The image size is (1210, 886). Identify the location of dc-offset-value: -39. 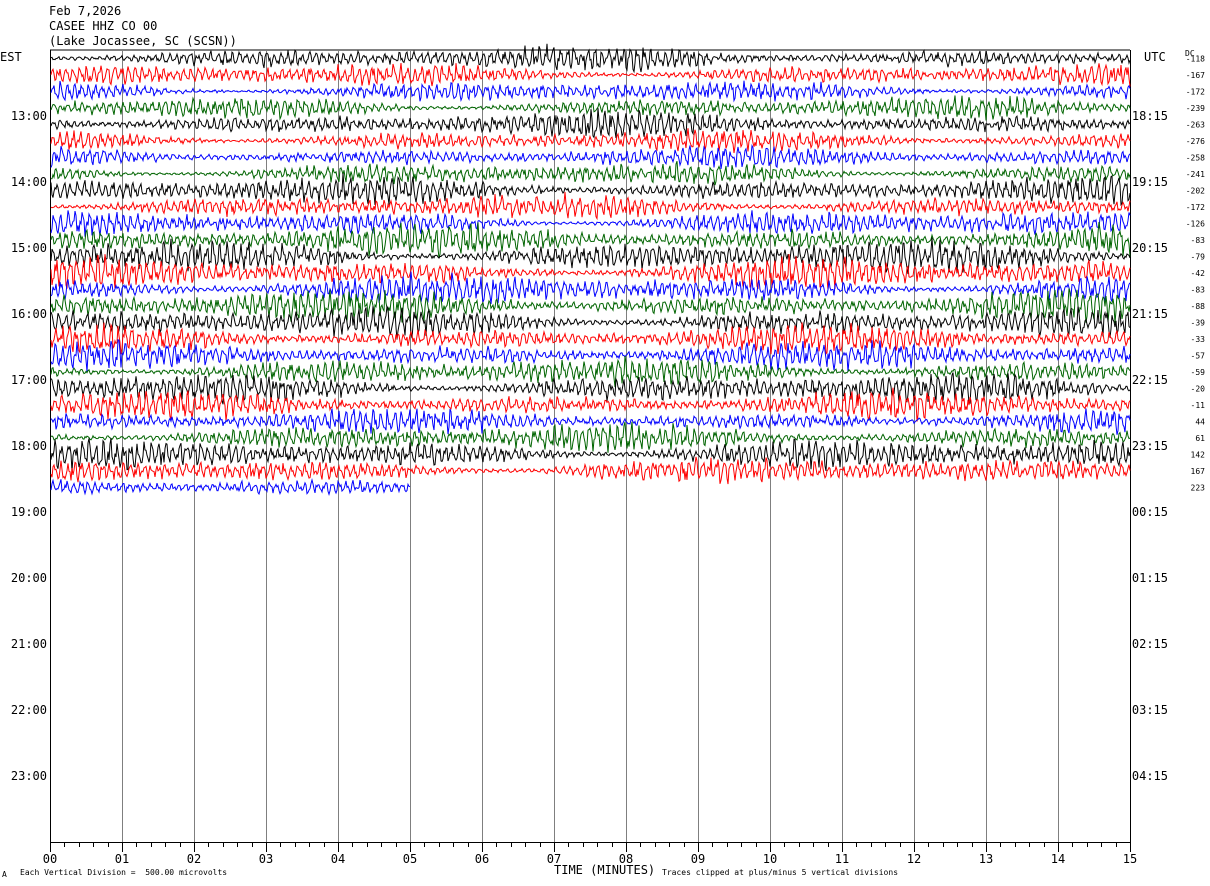
(1198, 322).